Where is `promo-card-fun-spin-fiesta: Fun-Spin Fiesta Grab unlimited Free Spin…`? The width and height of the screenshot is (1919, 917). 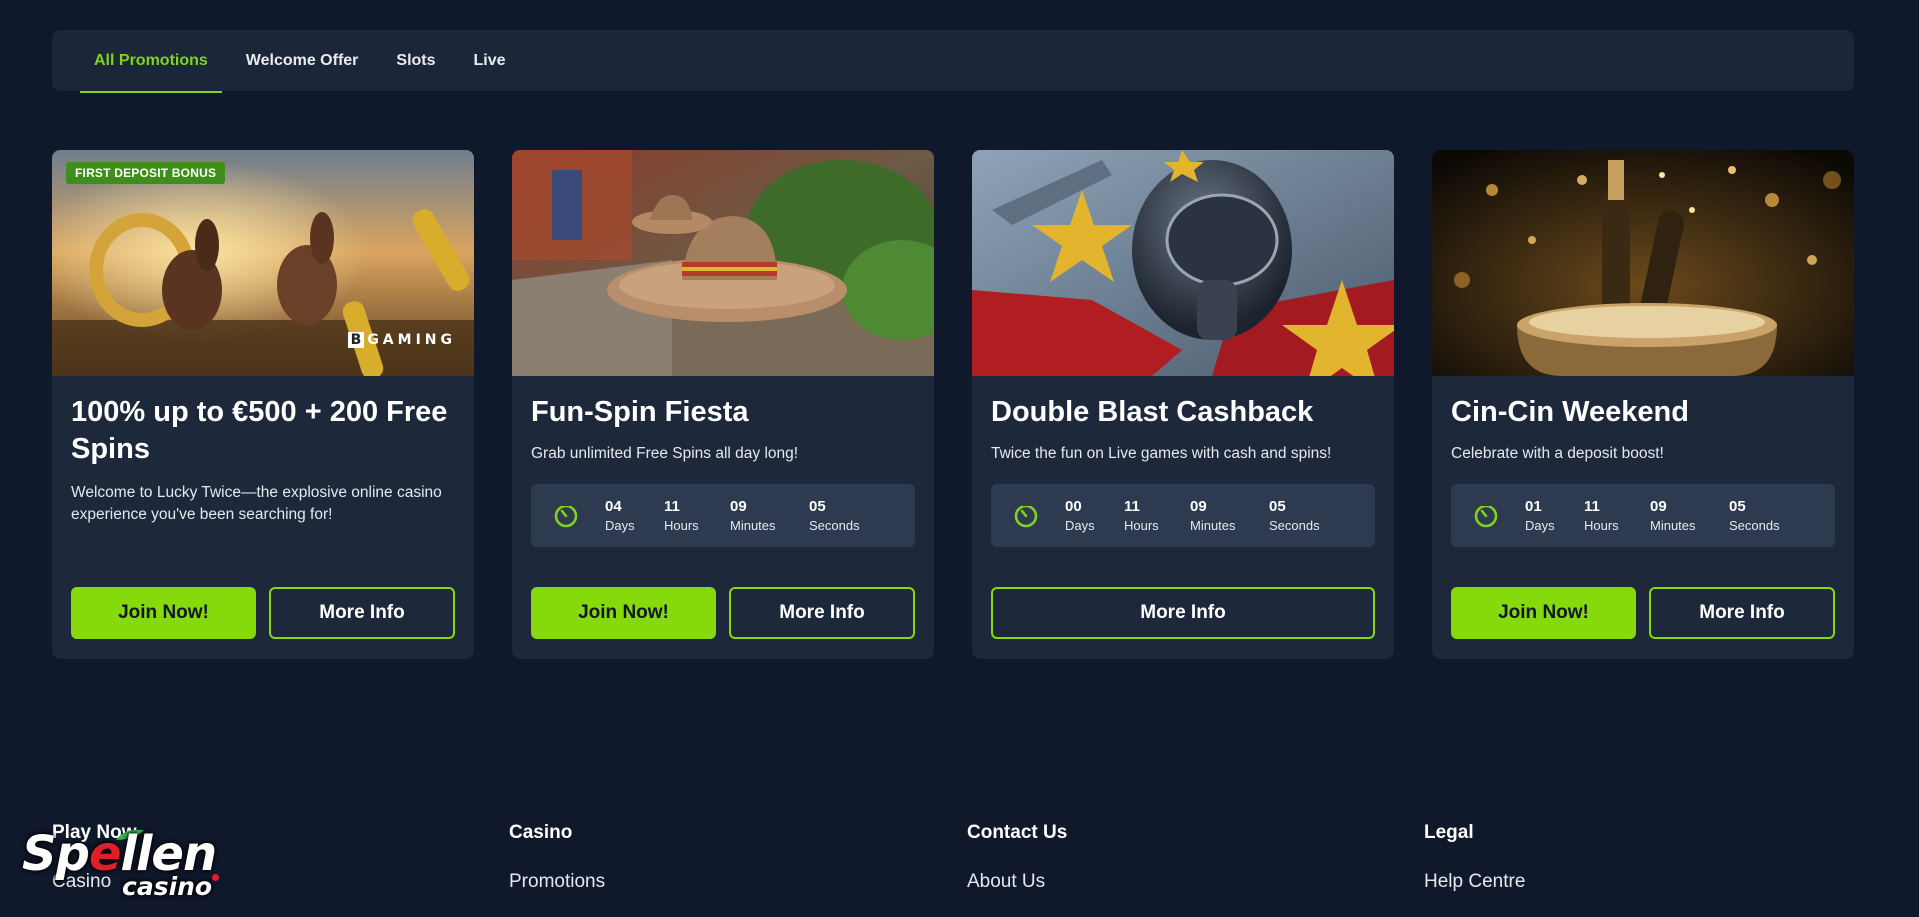 promo-card-fun-spin-fiesta: Fun-Spin Fiesta Grab unlimited Free Spin… is located at coordinates (723, 404).